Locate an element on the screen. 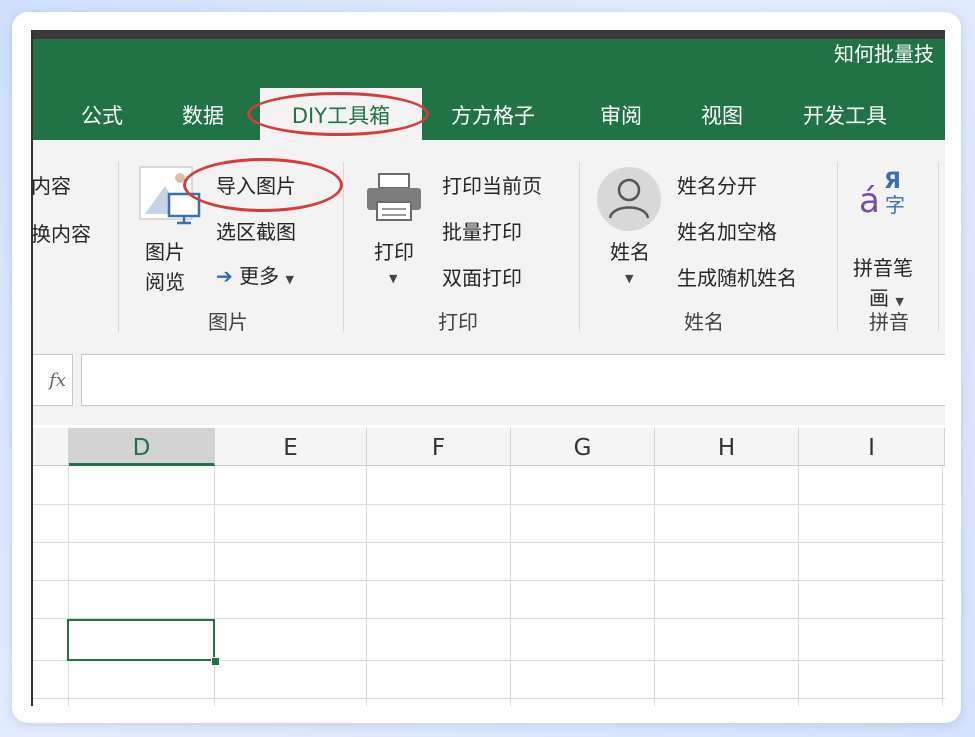 The width and height of the screenshot is (975, 737). column-header-e: E is located at coordinates (291, 447).